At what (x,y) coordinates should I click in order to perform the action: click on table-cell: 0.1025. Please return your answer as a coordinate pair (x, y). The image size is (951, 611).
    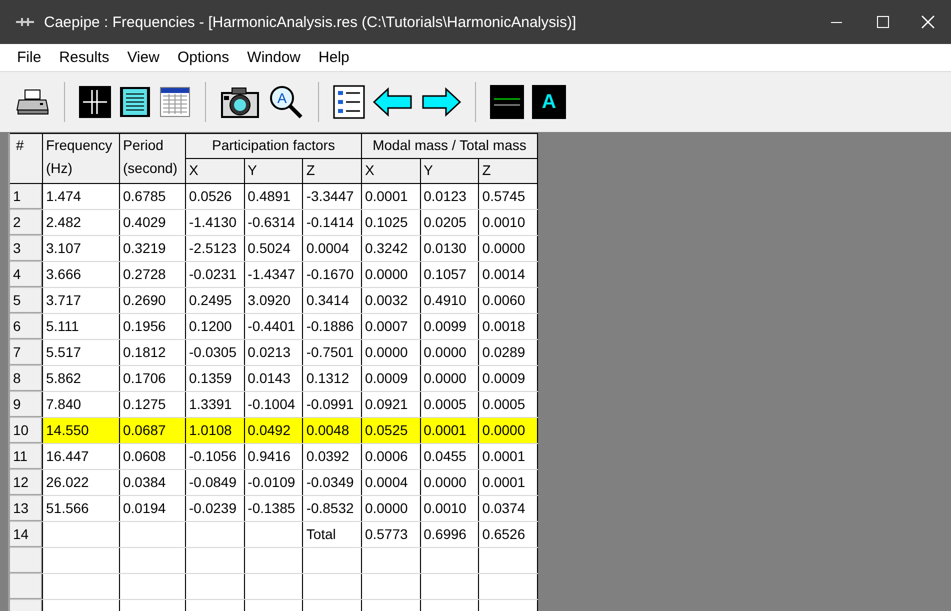
    Looking at the image, I should click on (390, 223).